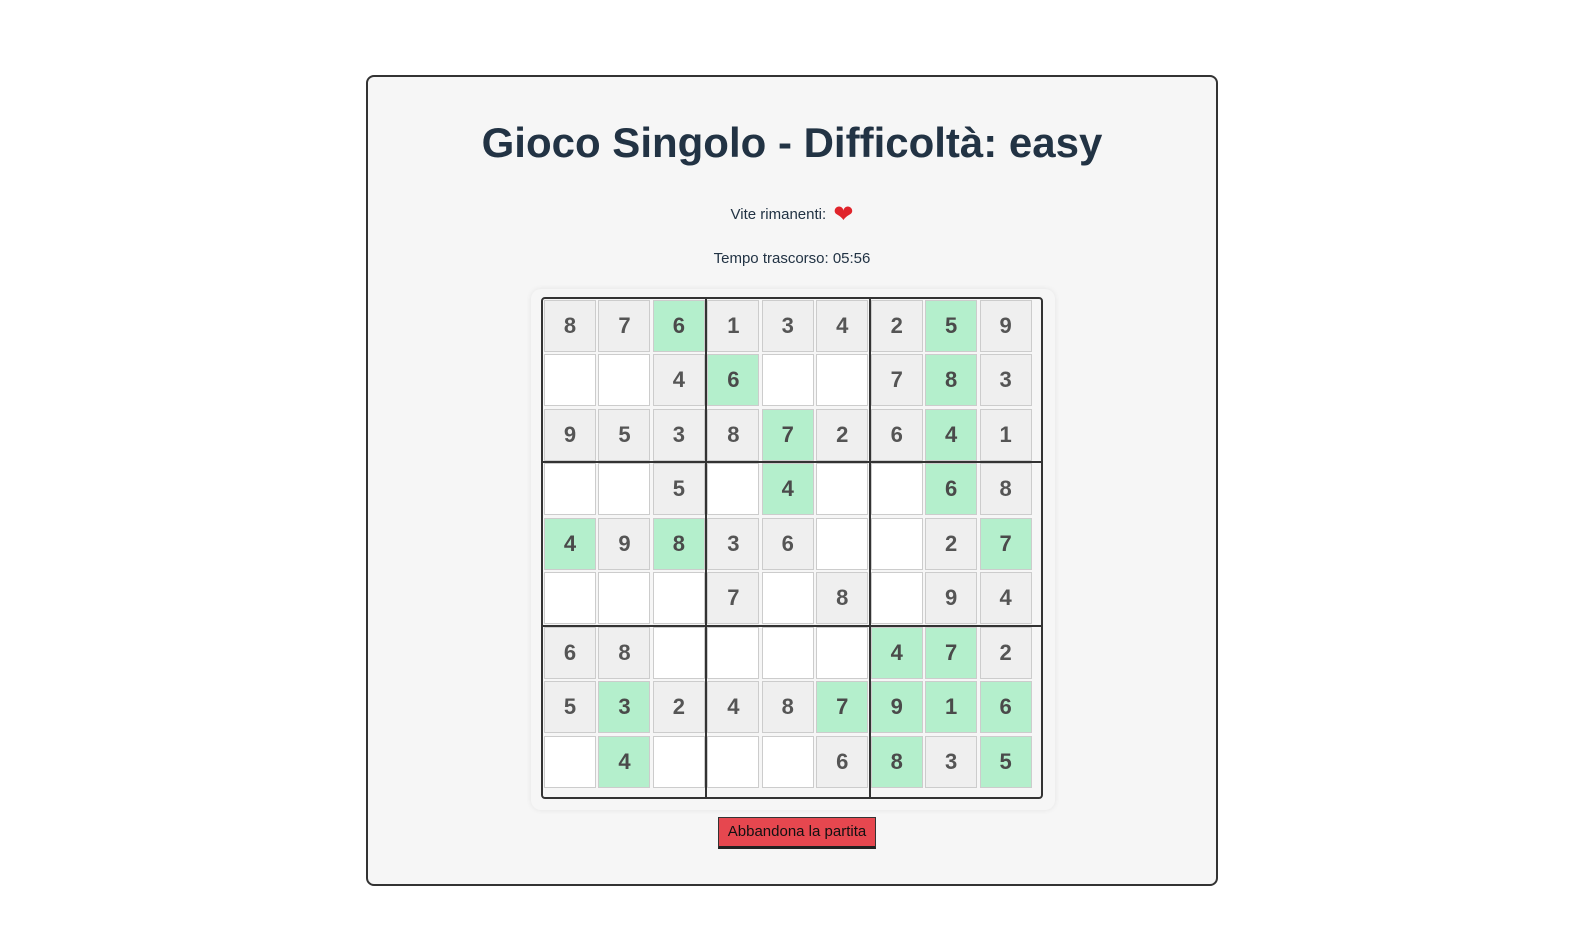 The image size is (1588, 952). What do you see at coordinates (792, 258) in the screenshot?
I see `elapsed-time: Tempo trascorso: 05:56` at bounding box center [792, 258].